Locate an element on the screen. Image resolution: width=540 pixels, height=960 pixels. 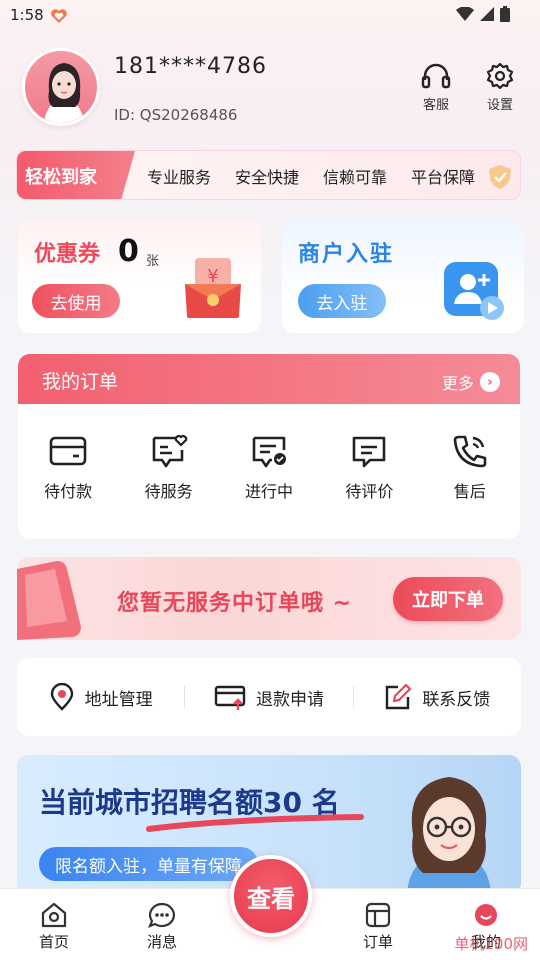
order-item-after-sales: 售后 is located at coordinates (470, 468).